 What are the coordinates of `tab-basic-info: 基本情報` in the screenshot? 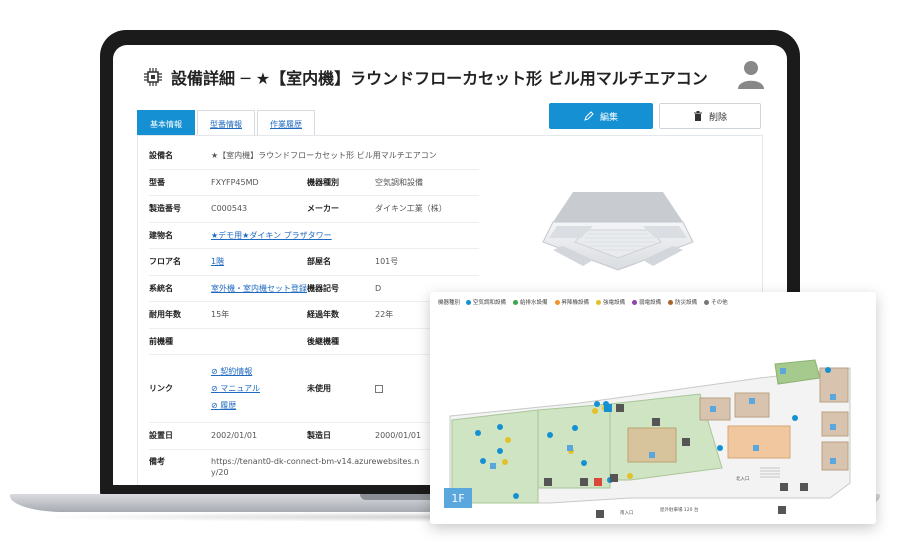 It's located at (166, 124).